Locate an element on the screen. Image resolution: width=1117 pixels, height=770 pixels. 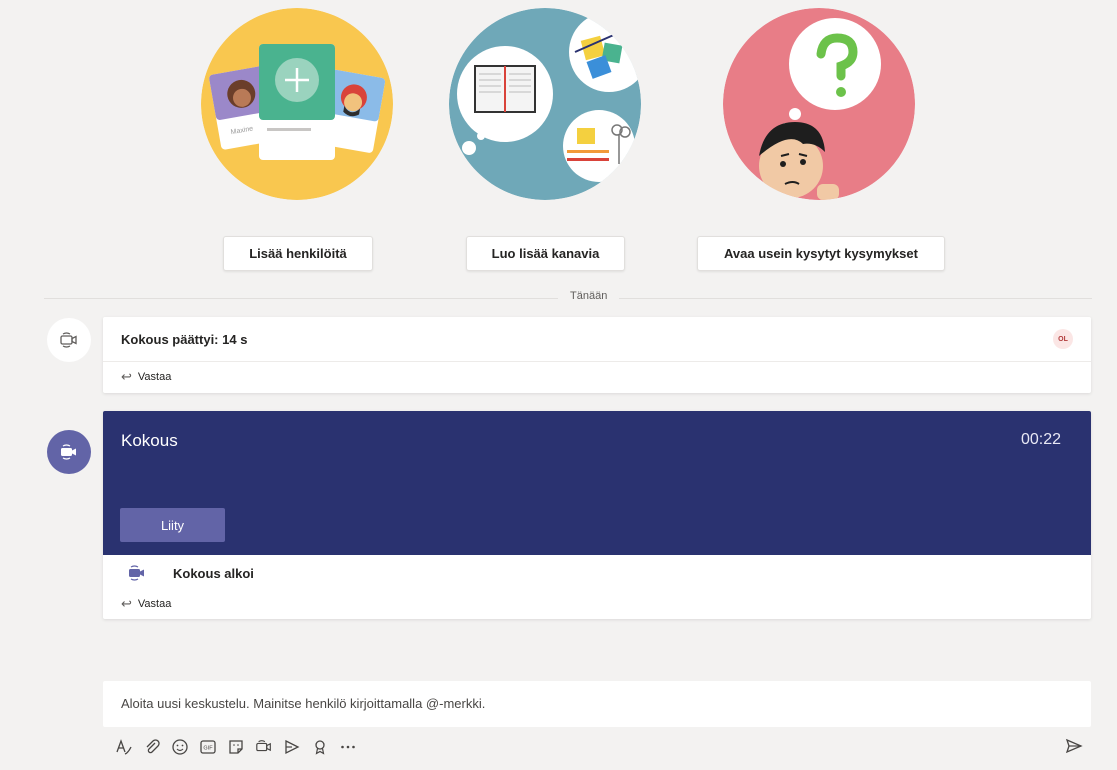
send-icon is located at coordinates (1074, 746).